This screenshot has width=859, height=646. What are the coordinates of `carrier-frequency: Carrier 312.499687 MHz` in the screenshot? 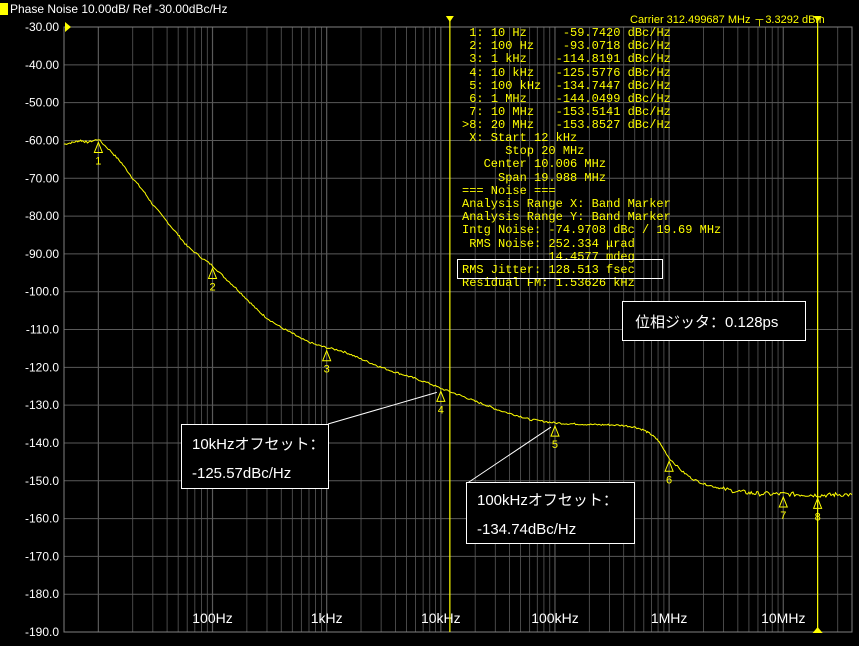 It's located at (690, 20).